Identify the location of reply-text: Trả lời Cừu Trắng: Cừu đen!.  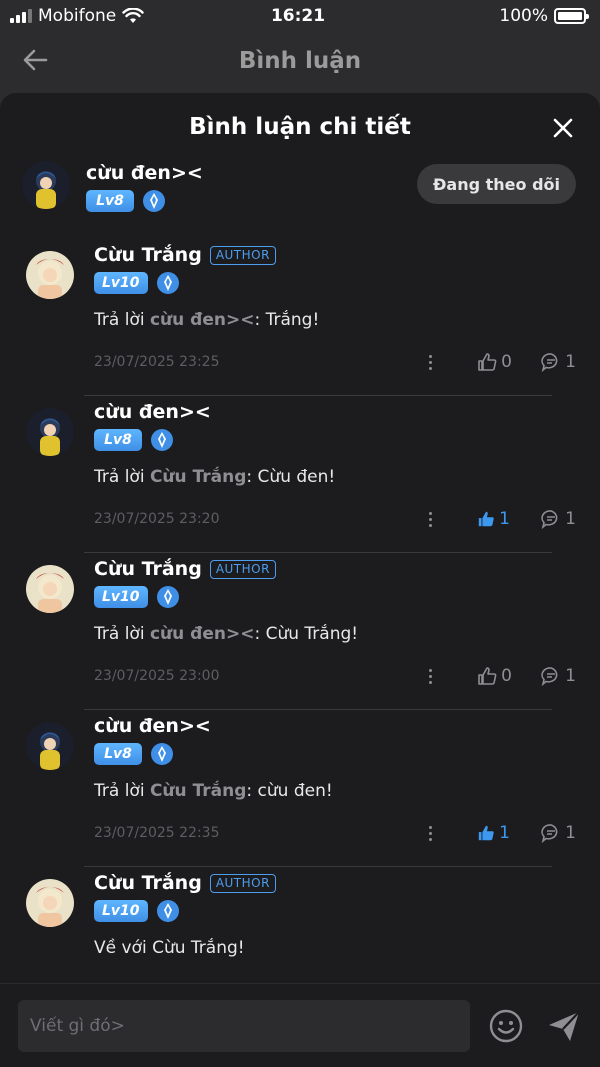
(335, 477).